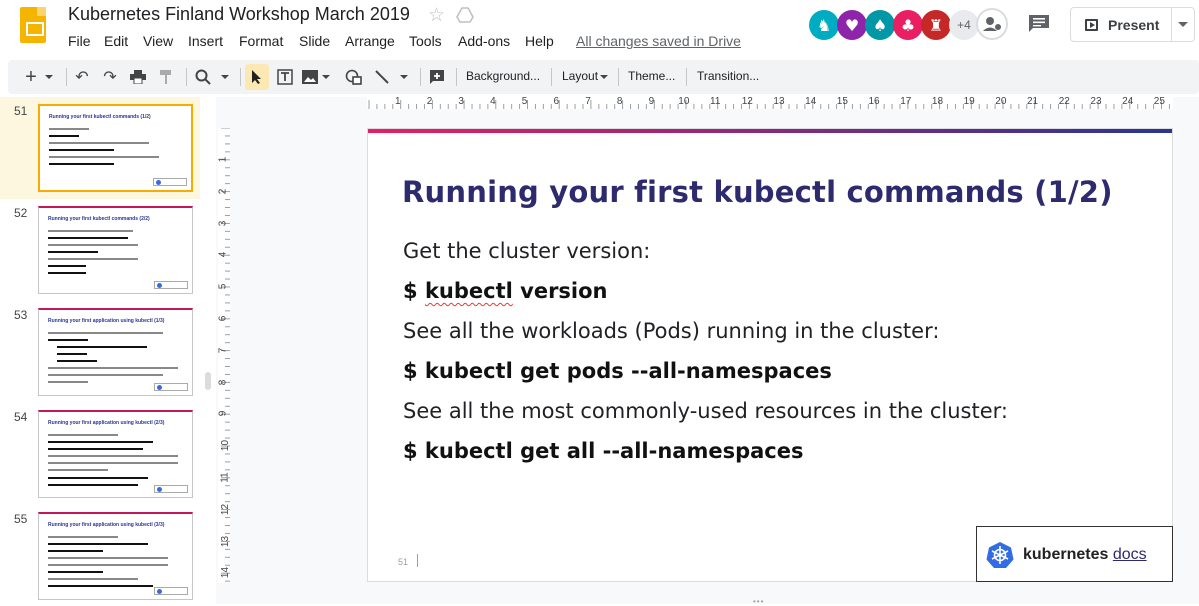  I want to click on add-comment-icon, so click(437, 77).